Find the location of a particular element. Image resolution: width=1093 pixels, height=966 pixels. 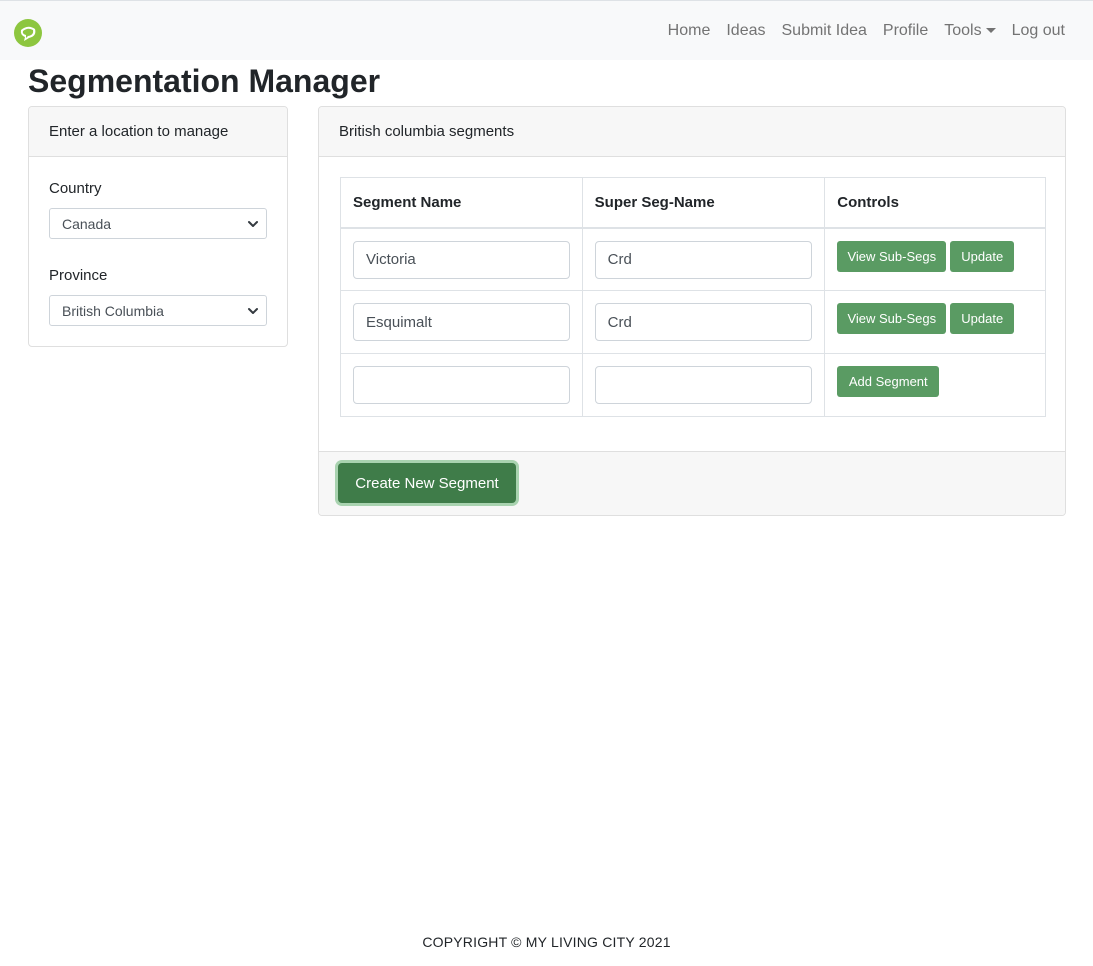

add-segment-button: Add Segment is located at coordinates (888, 381).